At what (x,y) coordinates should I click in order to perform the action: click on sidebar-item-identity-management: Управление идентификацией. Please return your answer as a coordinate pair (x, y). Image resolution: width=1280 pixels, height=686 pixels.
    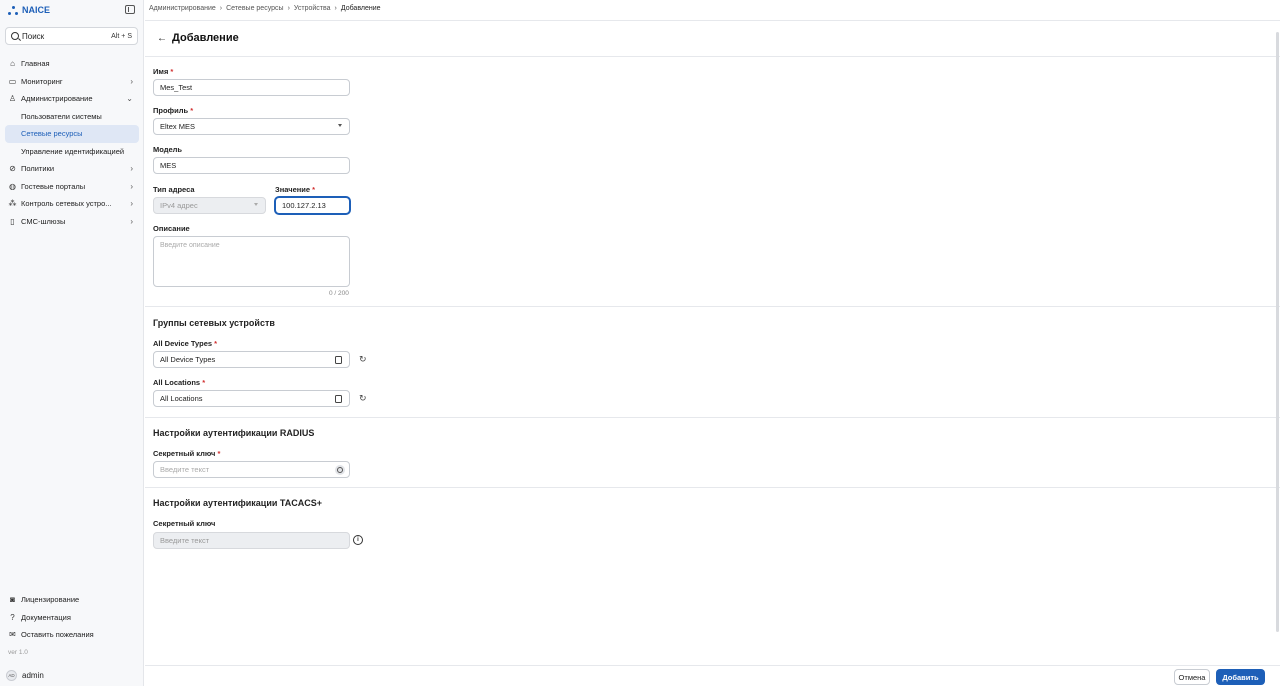
    Looking at the image, I should click on (72, 152).